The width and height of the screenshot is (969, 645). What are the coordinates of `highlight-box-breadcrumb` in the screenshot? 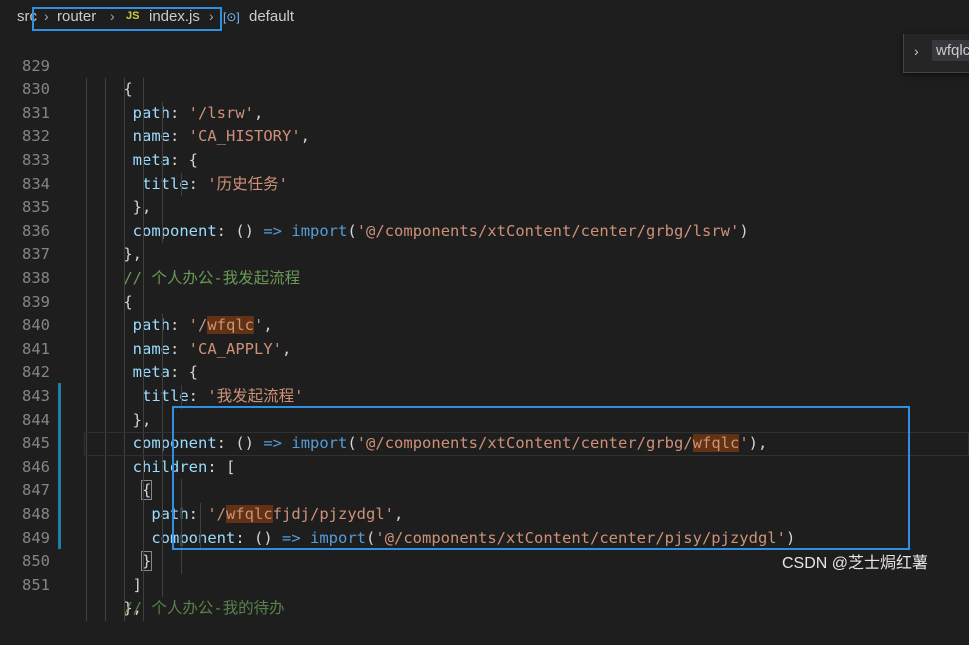 It's located at (127, 19).